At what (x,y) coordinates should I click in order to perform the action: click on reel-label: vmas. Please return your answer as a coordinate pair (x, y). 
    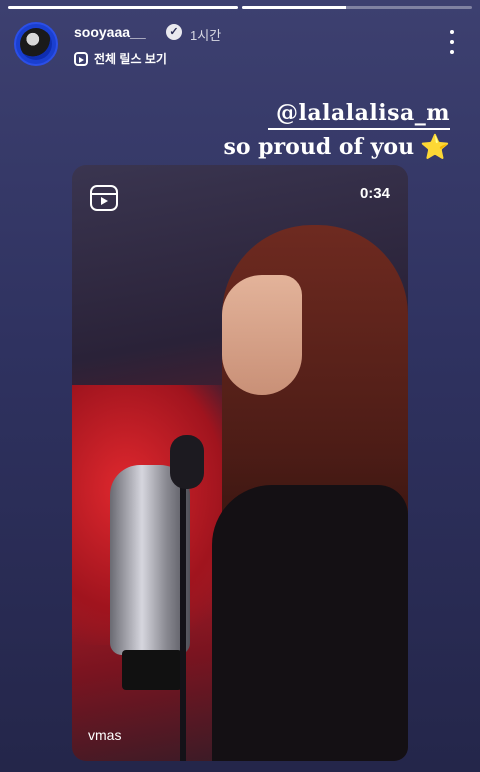
    Looking at the image, I should click on (105, 735).